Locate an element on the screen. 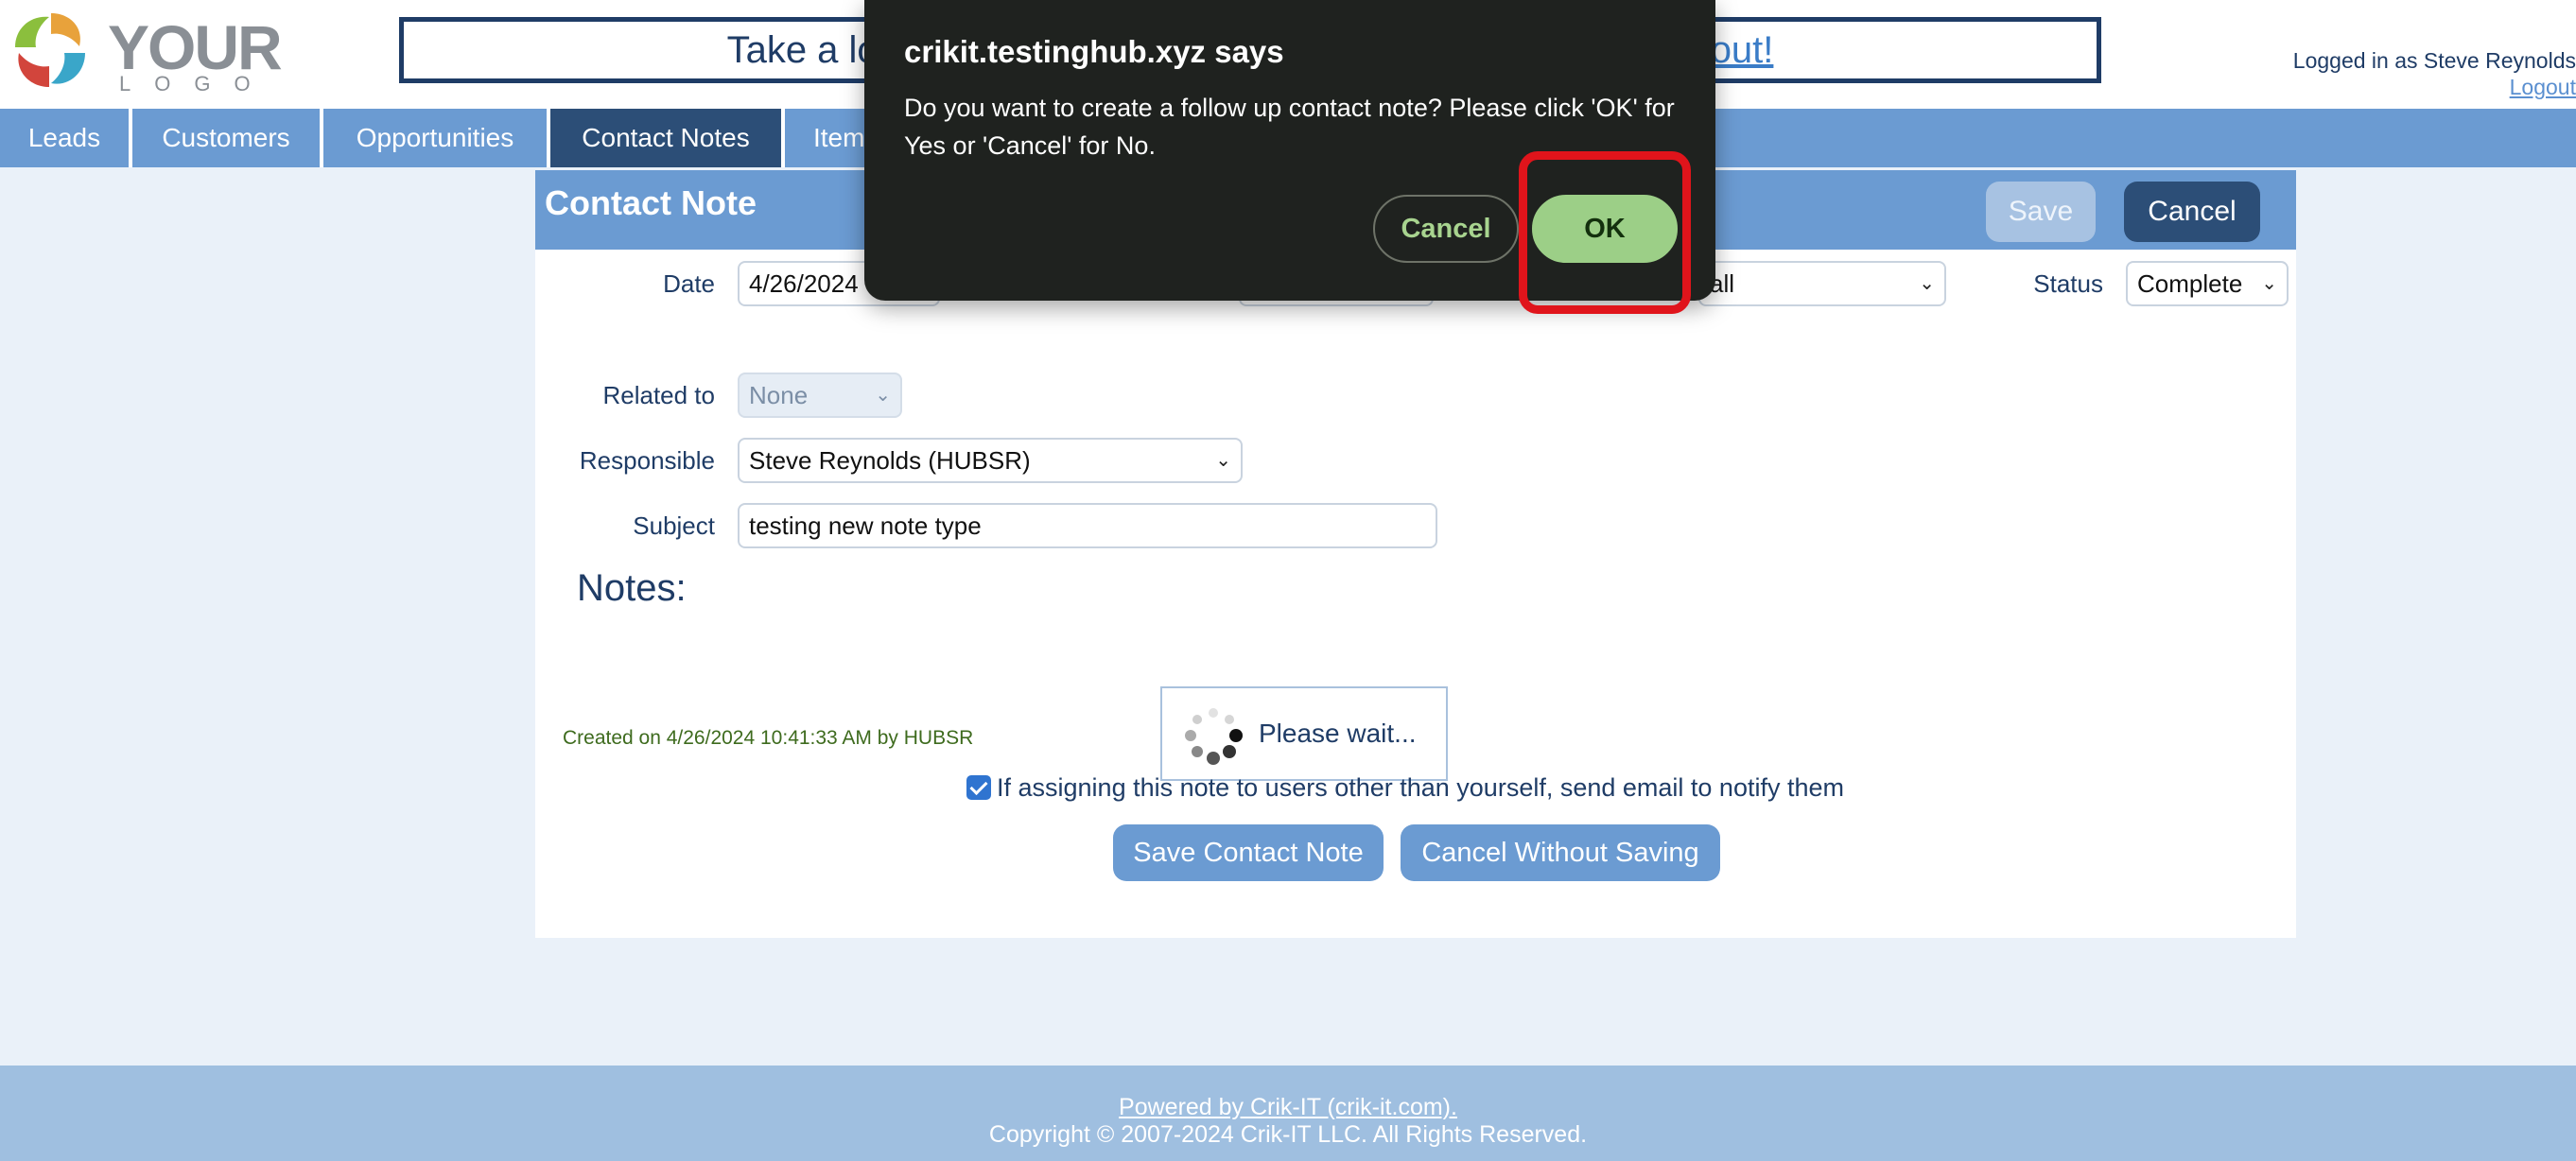  notes-heading: Notes: is located at coordinates (632, 588).